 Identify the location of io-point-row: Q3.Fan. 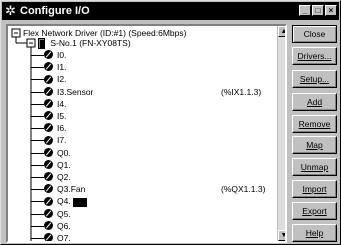
(64, 189).